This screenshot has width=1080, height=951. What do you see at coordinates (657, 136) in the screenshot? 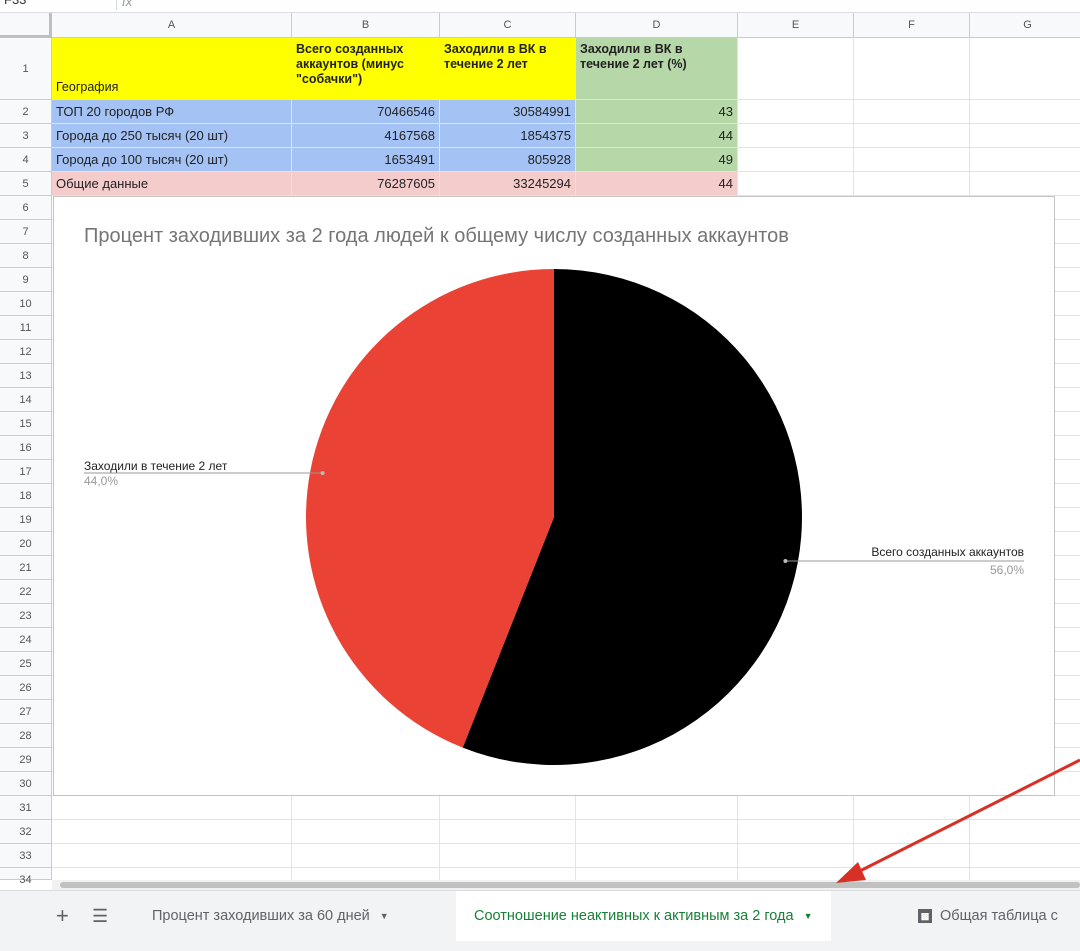
I see `cell-d3: 44` at bounding box center [657, 136].